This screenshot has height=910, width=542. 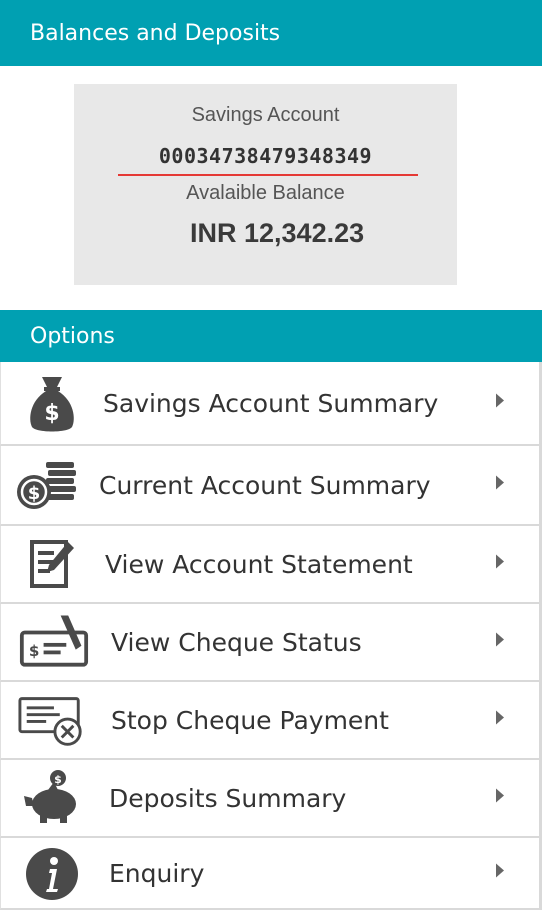 I want to click on money-bag-icon: $, so click(x=52, y=402).